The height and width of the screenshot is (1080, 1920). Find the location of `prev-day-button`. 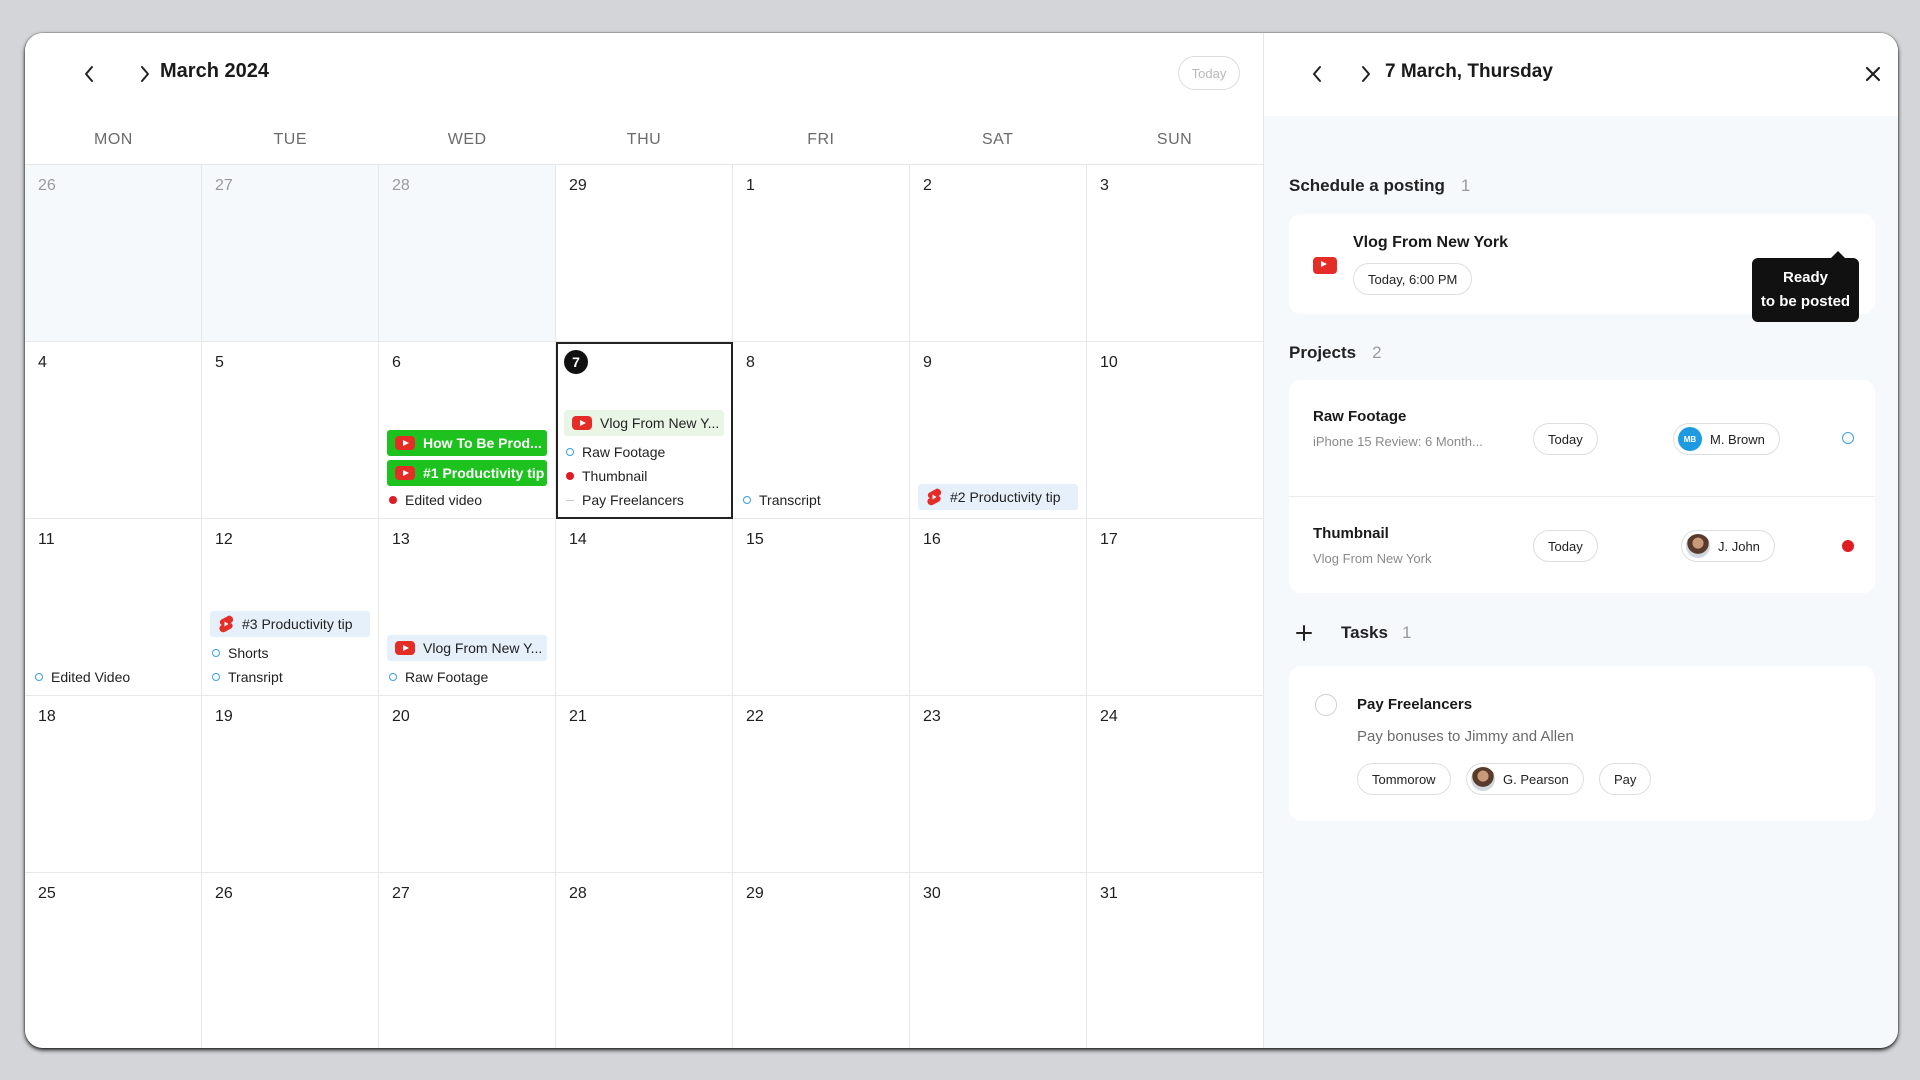

prev-day-button is located at coordinates (1317, 74).